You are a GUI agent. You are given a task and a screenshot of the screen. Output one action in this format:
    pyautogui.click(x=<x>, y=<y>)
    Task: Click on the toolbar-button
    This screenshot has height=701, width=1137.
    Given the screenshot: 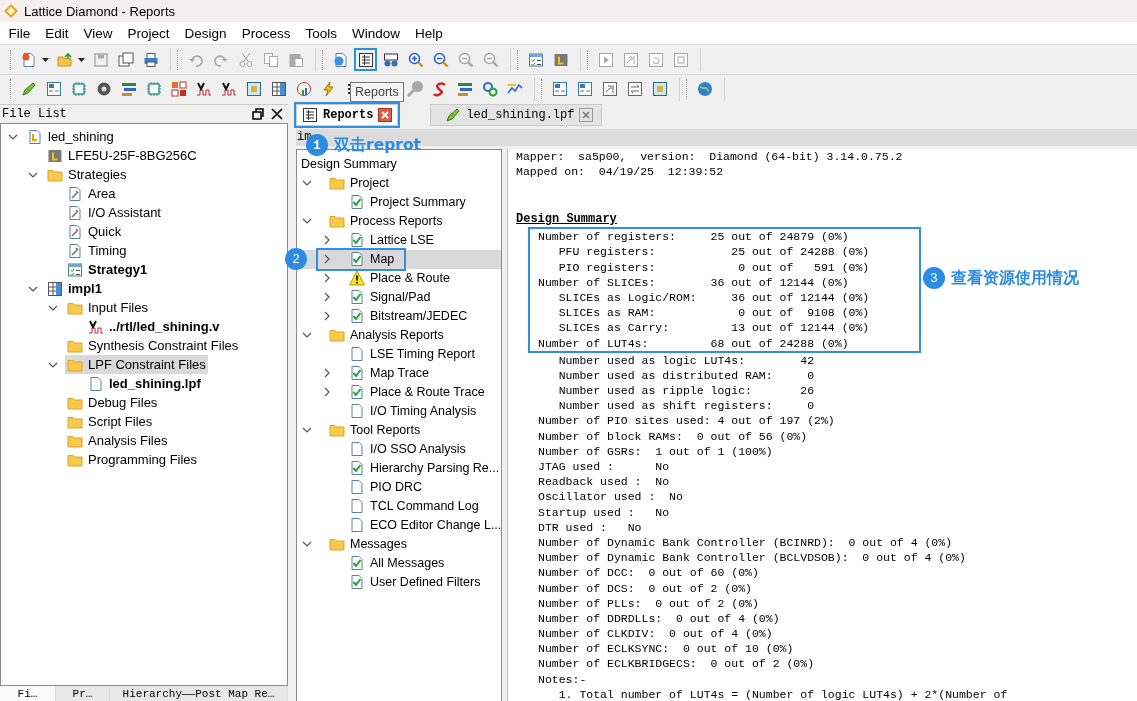 What is the action you would take?
    pyautogui.click(x=365, y=59)
    